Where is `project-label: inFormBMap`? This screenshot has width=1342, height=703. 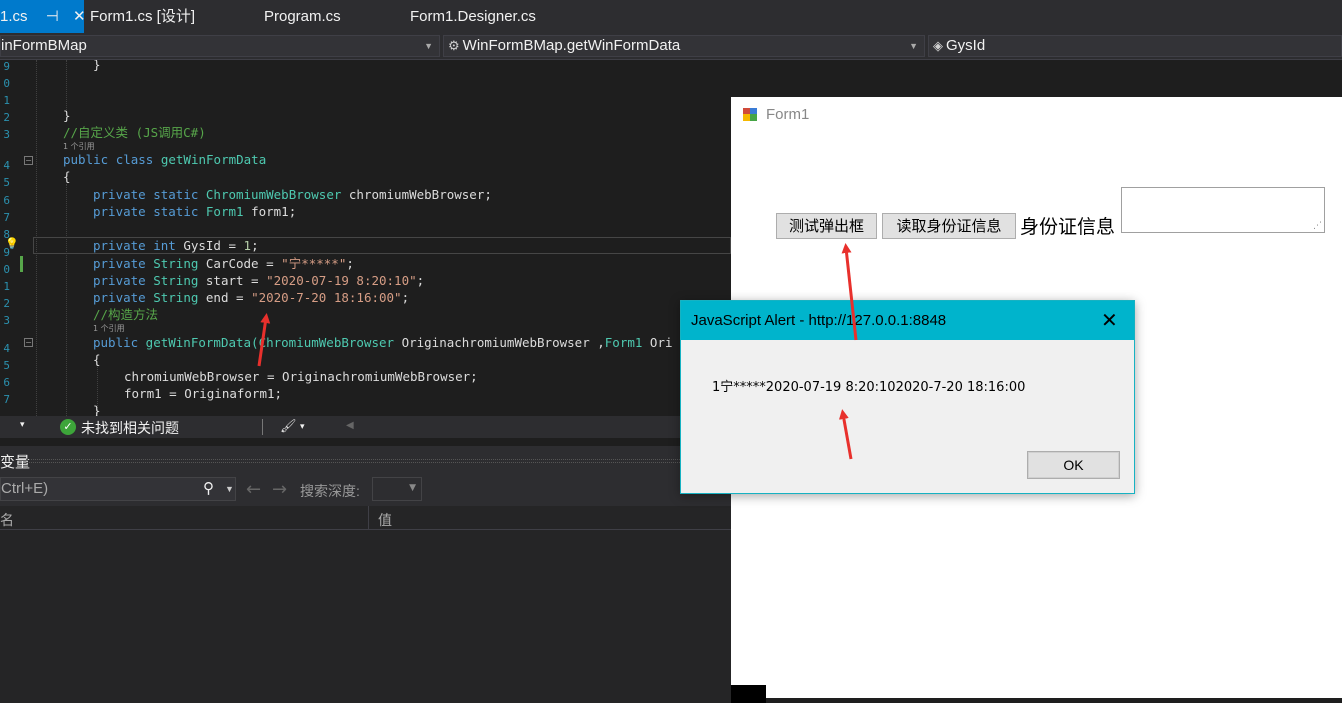 project-label: inFormBMap is located at coordinates (44, 45).